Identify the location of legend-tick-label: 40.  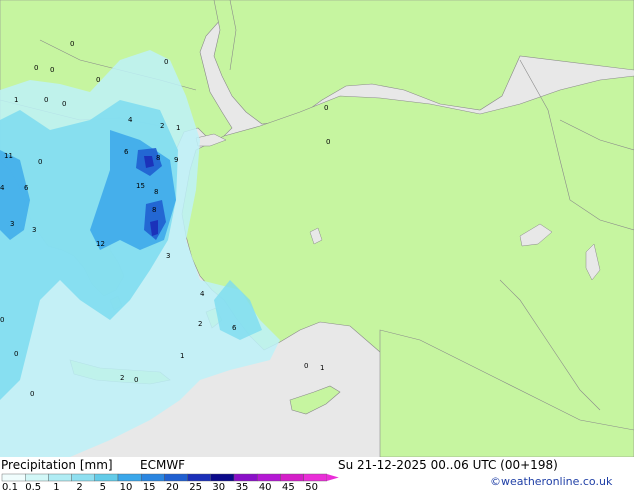
(265, 487).